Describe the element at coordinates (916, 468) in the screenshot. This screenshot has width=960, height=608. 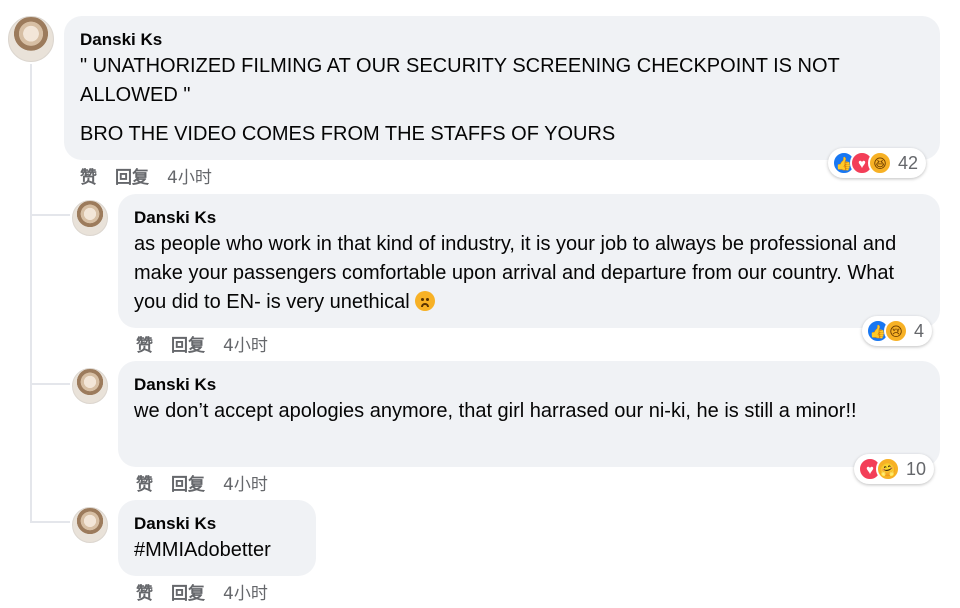
I see `reaction-count: 10` at that location.